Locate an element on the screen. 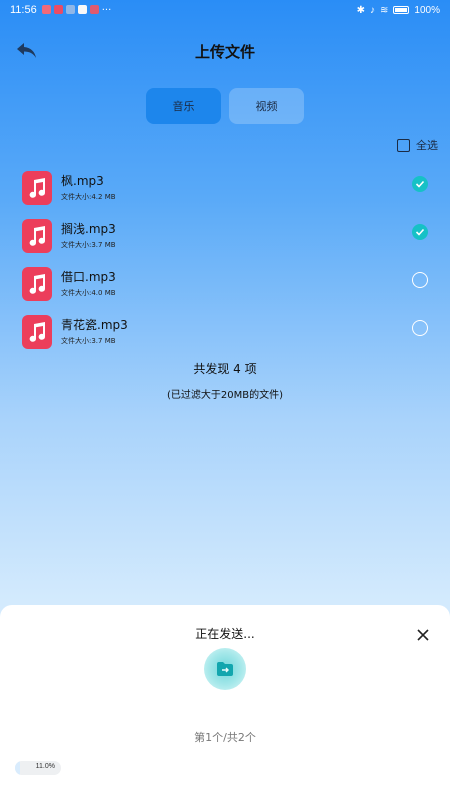 This screenshot has height=800, width=450. tab-music: 音乐 is located at coordinates (183, 106).